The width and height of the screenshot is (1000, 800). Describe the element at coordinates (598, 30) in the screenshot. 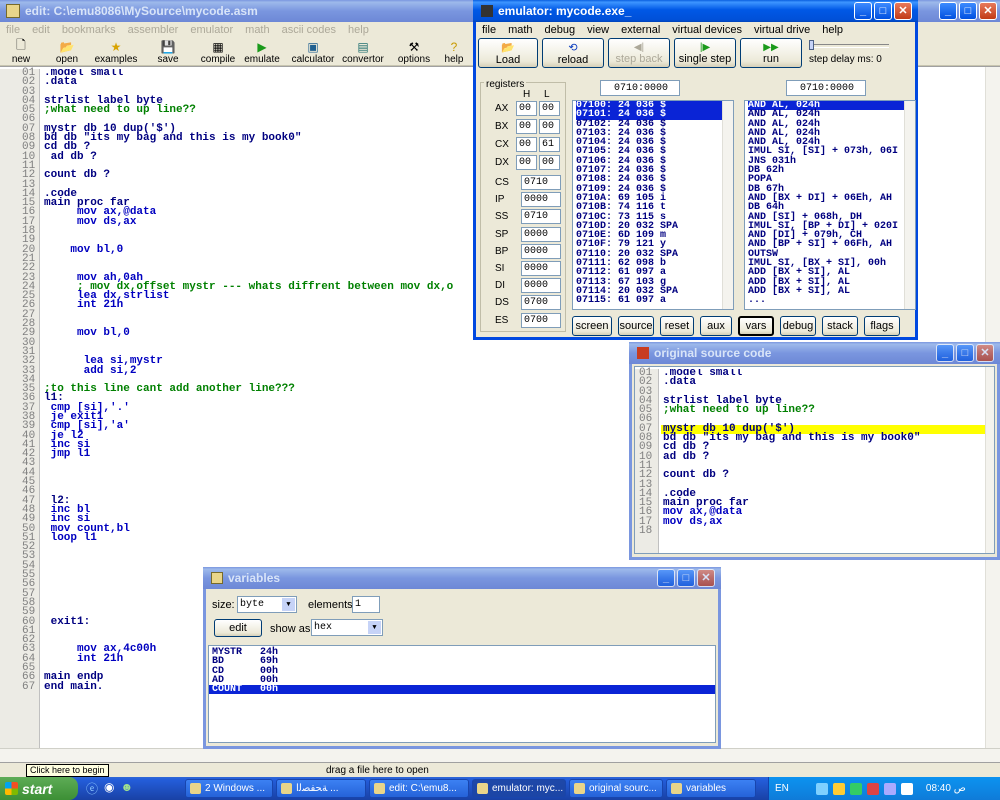

I see `menu-item-view: view` at that location.